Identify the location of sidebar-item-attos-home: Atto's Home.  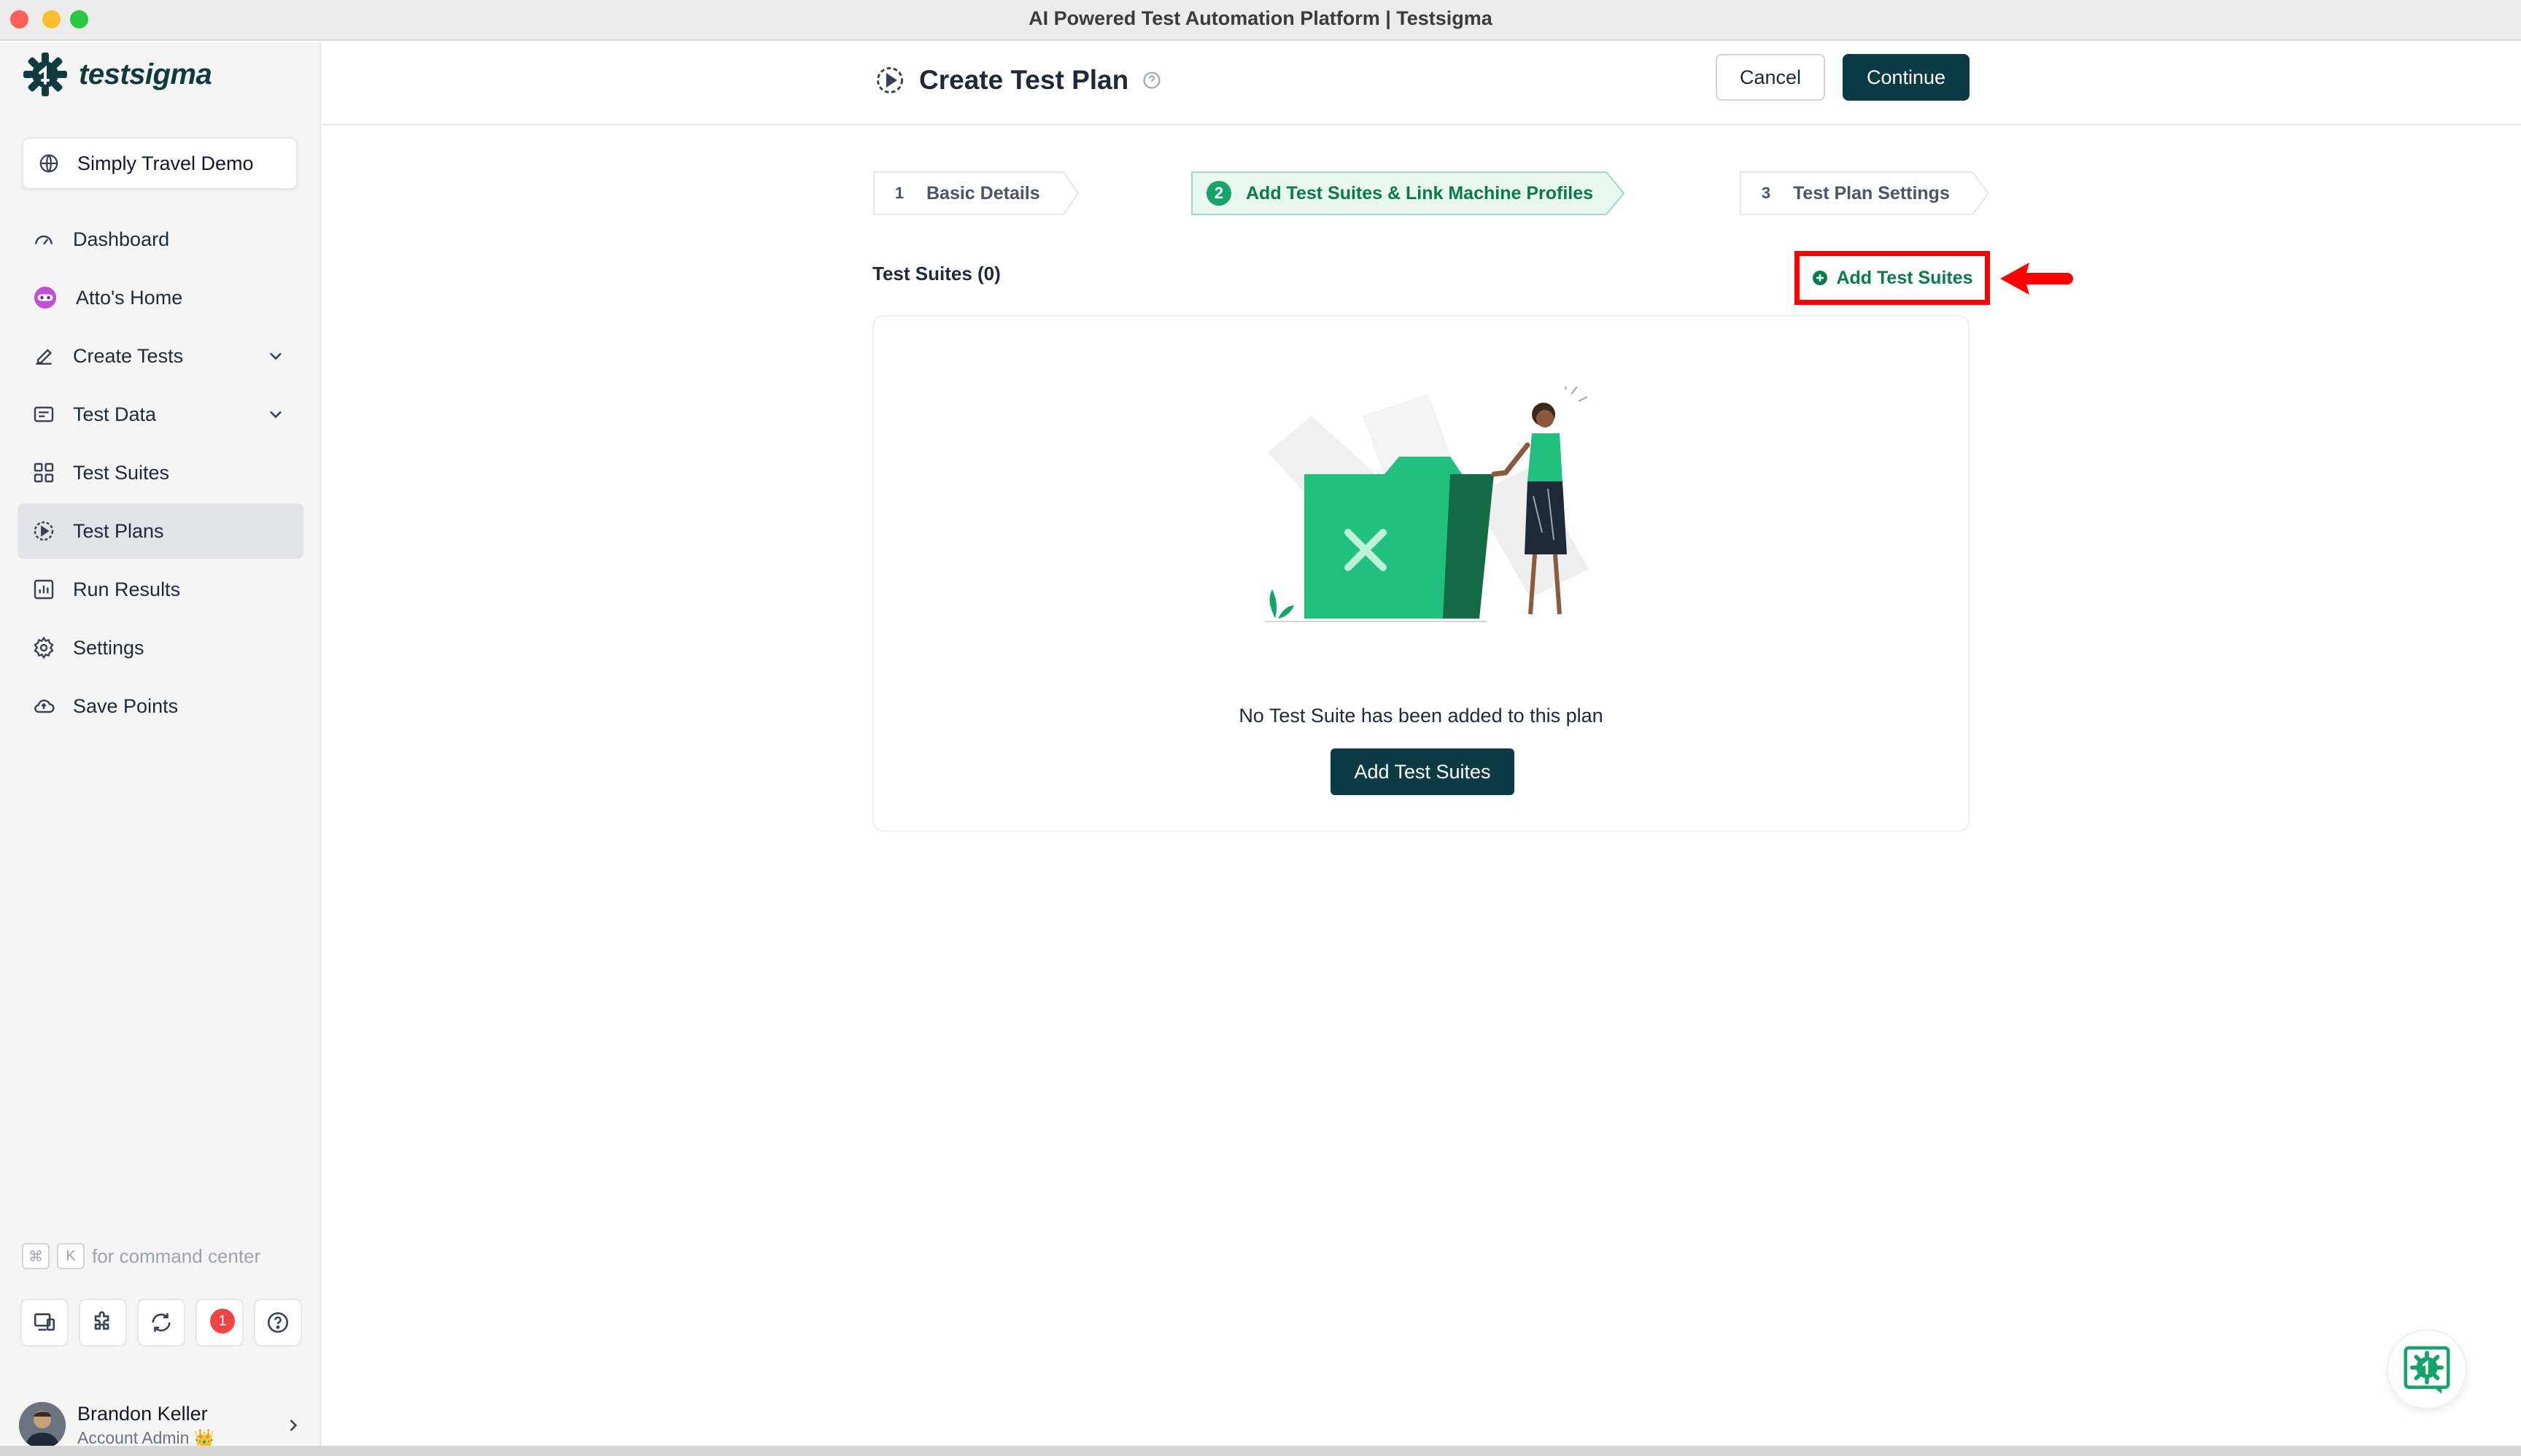
(160, 297).